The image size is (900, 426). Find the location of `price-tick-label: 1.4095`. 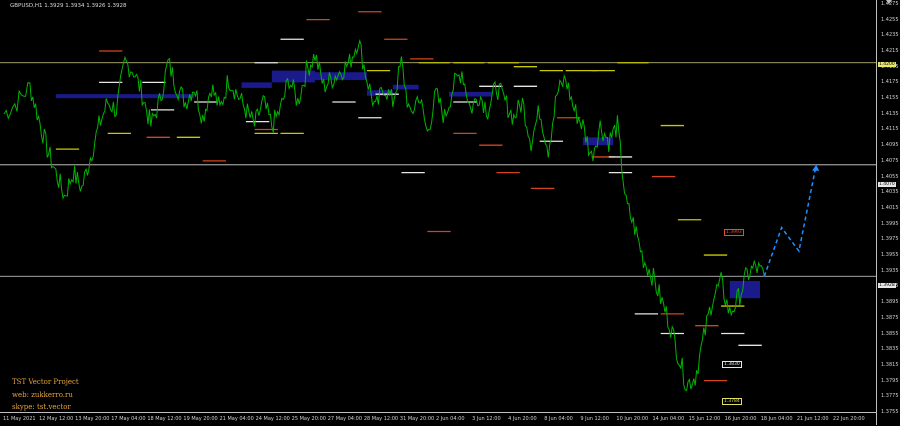

price-tick-label: 1.4095 is located at coordinates (890, 145).